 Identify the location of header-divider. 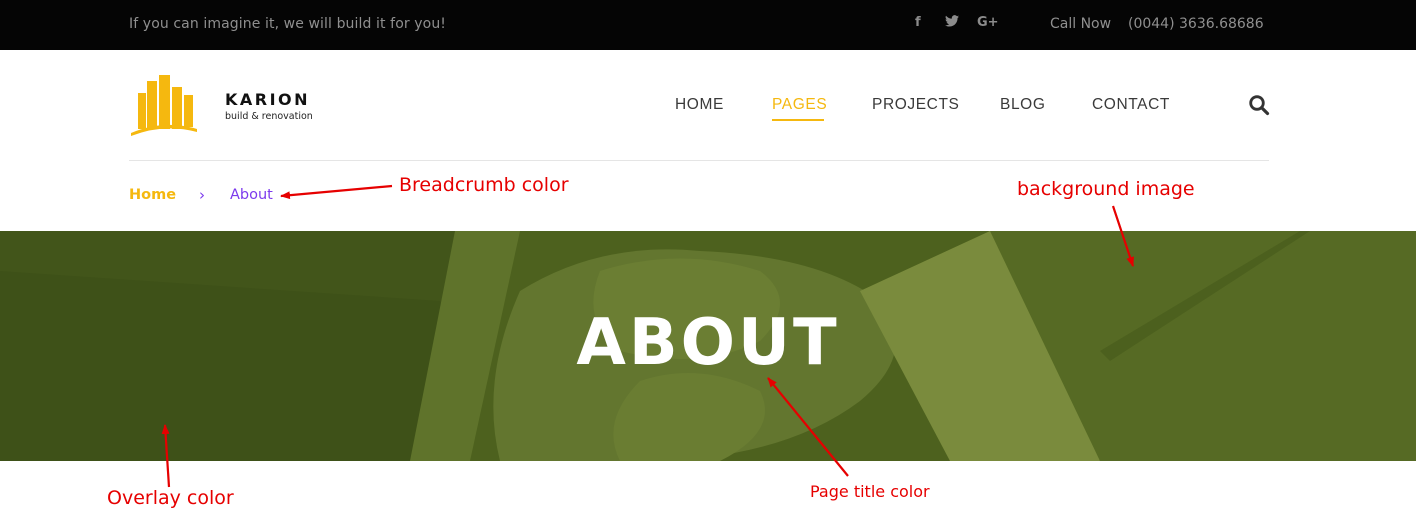
(699, 160).